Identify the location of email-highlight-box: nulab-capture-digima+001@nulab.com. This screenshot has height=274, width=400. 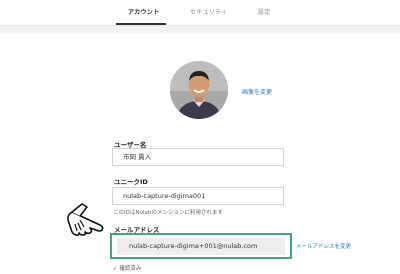
(201, 246).